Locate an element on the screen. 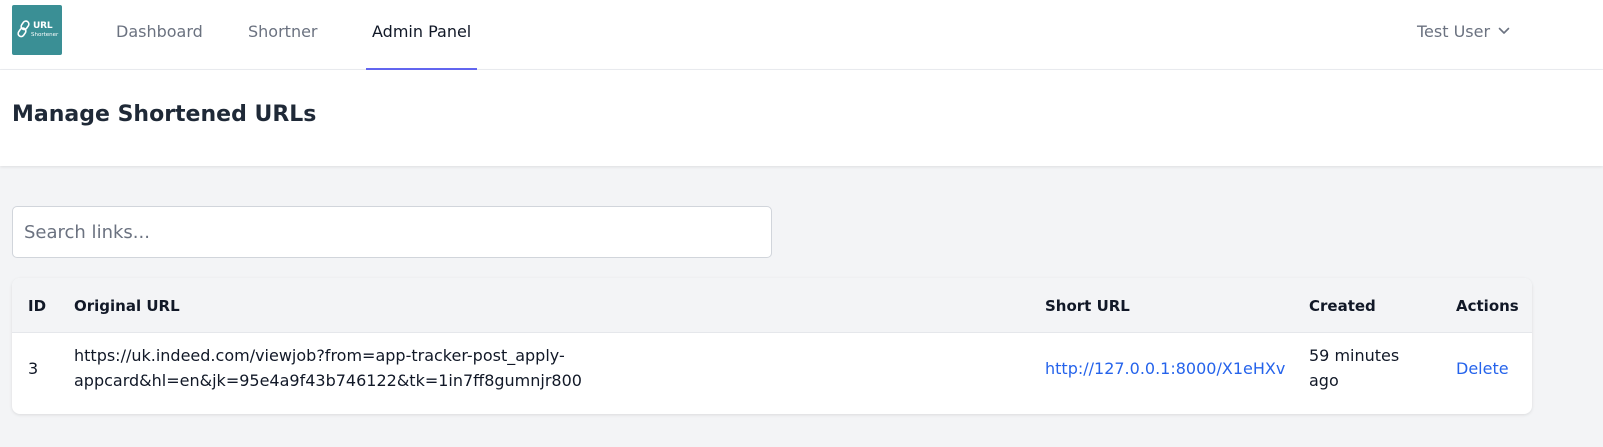 The width and height of the screenshot is (1603, 447). logo-title: URL is located at coordinates (43, 26).